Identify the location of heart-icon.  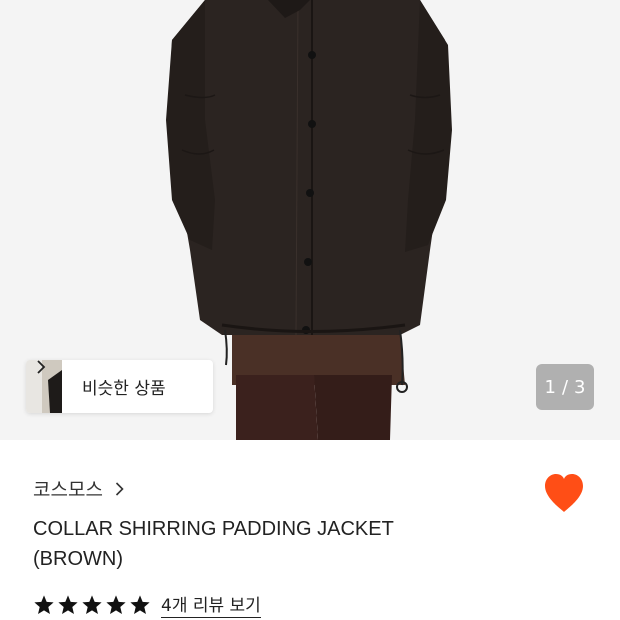
(564, 493).